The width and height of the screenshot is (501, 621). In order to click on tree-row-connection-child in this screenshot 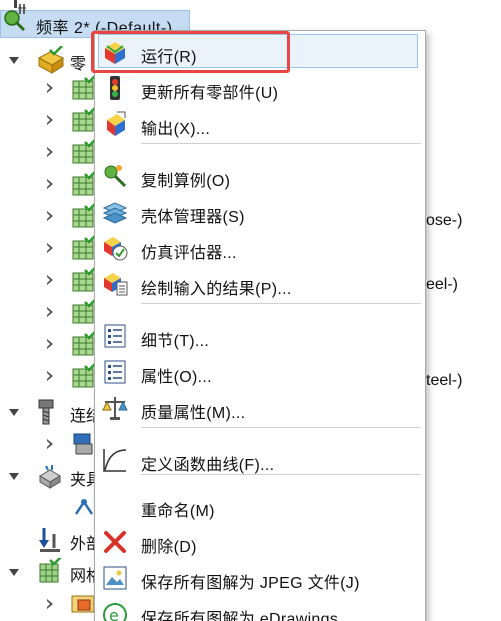, I will do `click(47, 444)`.